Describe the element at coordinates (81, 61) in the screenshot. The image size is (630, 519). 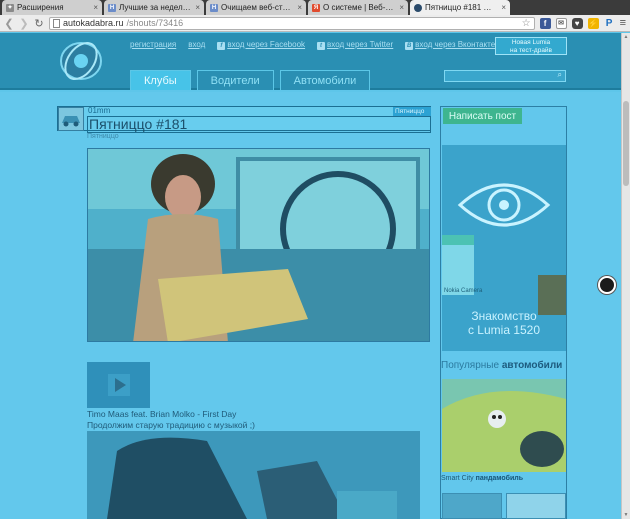
I see `site-logo` at that location.